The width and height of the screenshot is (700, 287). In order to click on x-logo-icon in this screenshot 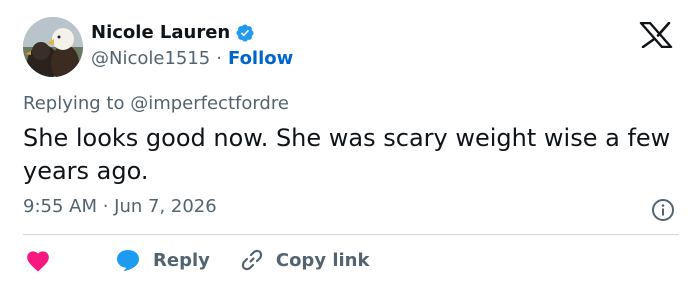, I will do `click(656, 35)`.